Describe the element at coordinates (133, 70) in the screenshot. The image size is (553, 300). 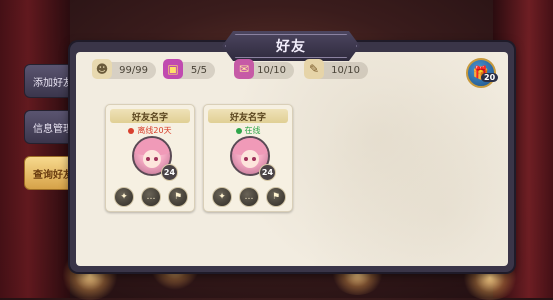
I see `resource-value: 99/99` at that location.